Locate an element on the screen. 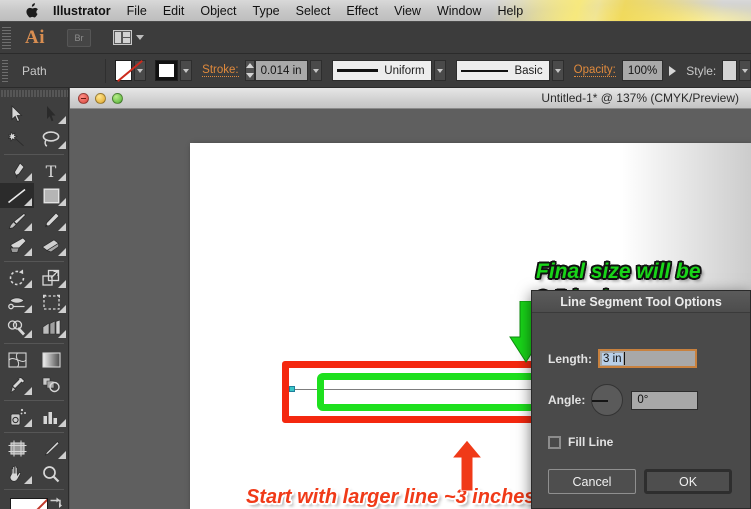 The height and width of the screenshot is (509, 751). opacity-flyout-icon is located at coordinates (673, 70).